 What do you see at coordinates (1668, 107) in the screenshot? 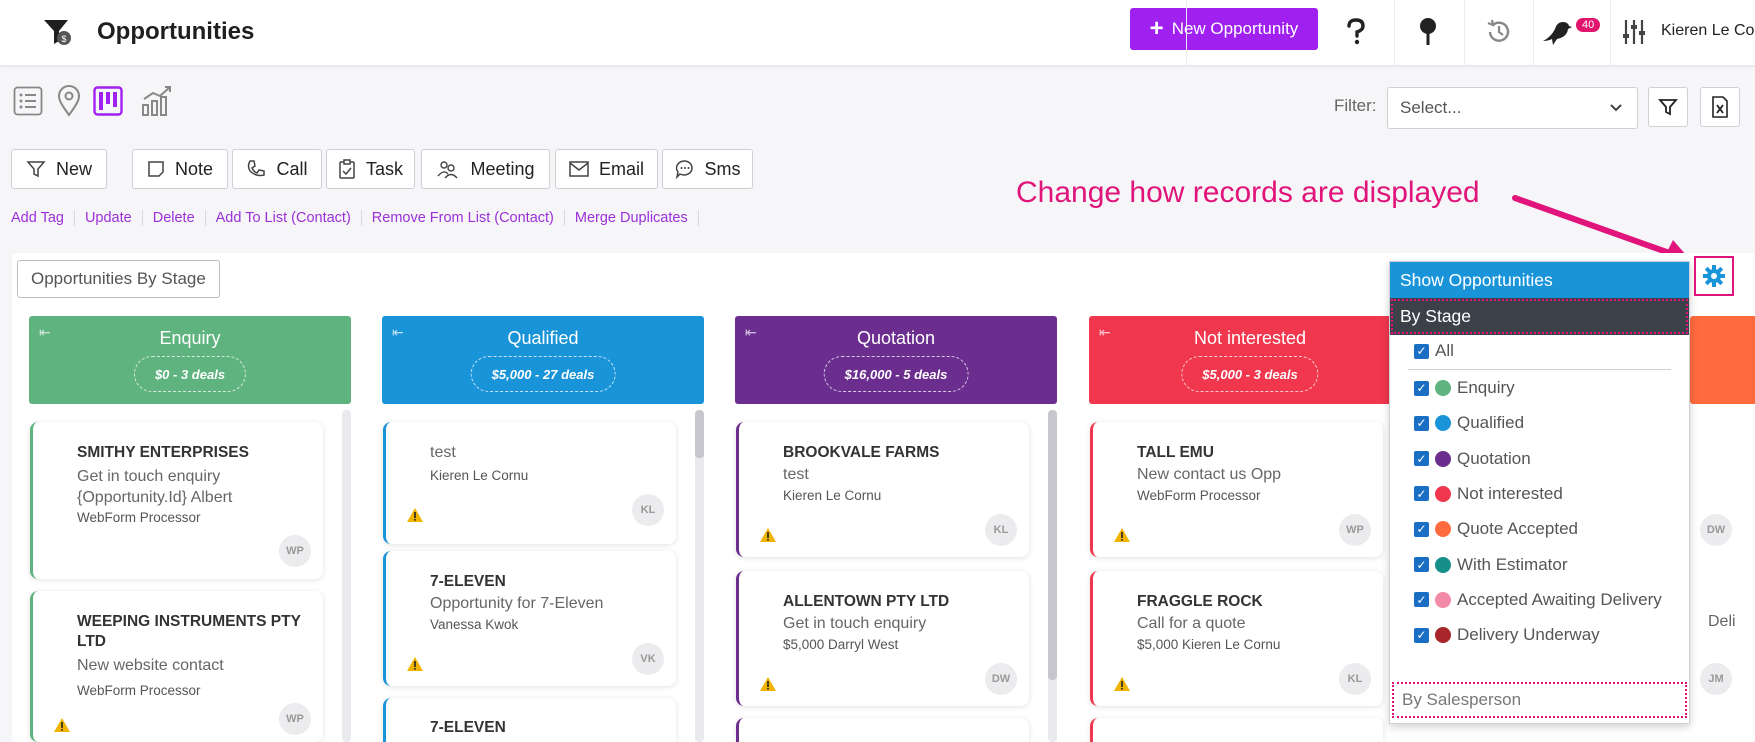
I see `filter-button` at bounding box center [1668, 107].